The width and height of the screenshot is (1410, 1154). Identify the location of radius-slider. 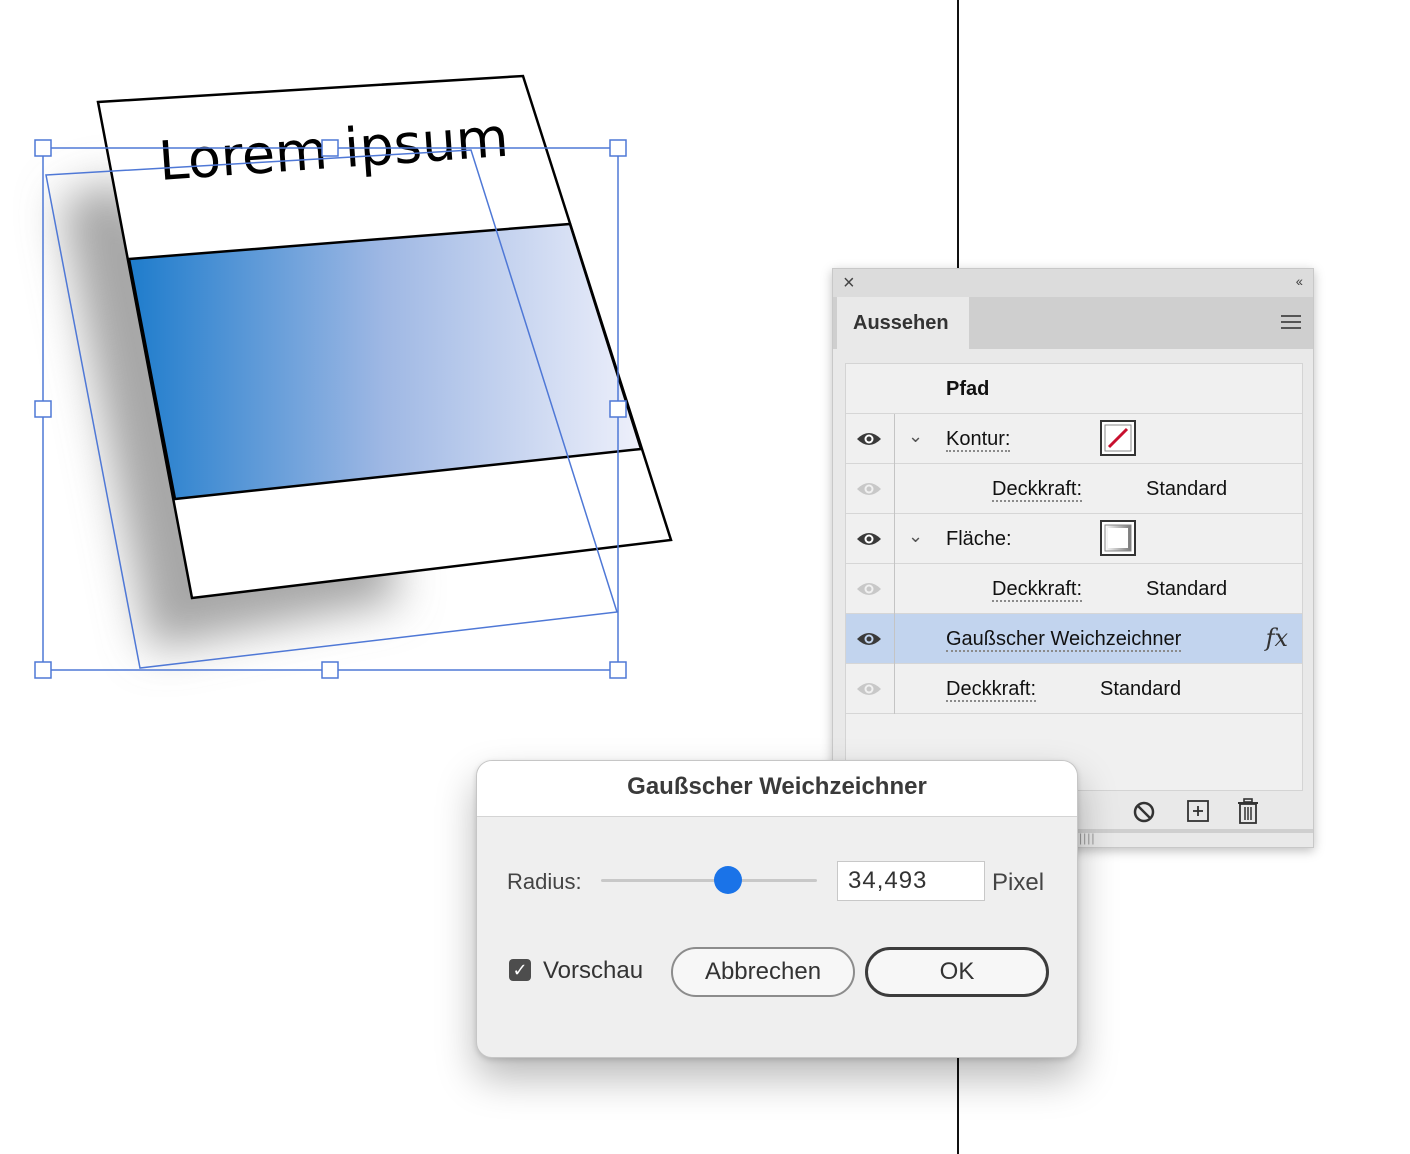
(709, 880).